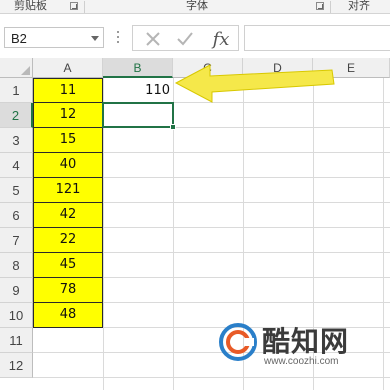  What do you see at coordinates (238, 342) in the screenshot?
I see `coozhi-logo-icon` at bounding box center [238, 342].